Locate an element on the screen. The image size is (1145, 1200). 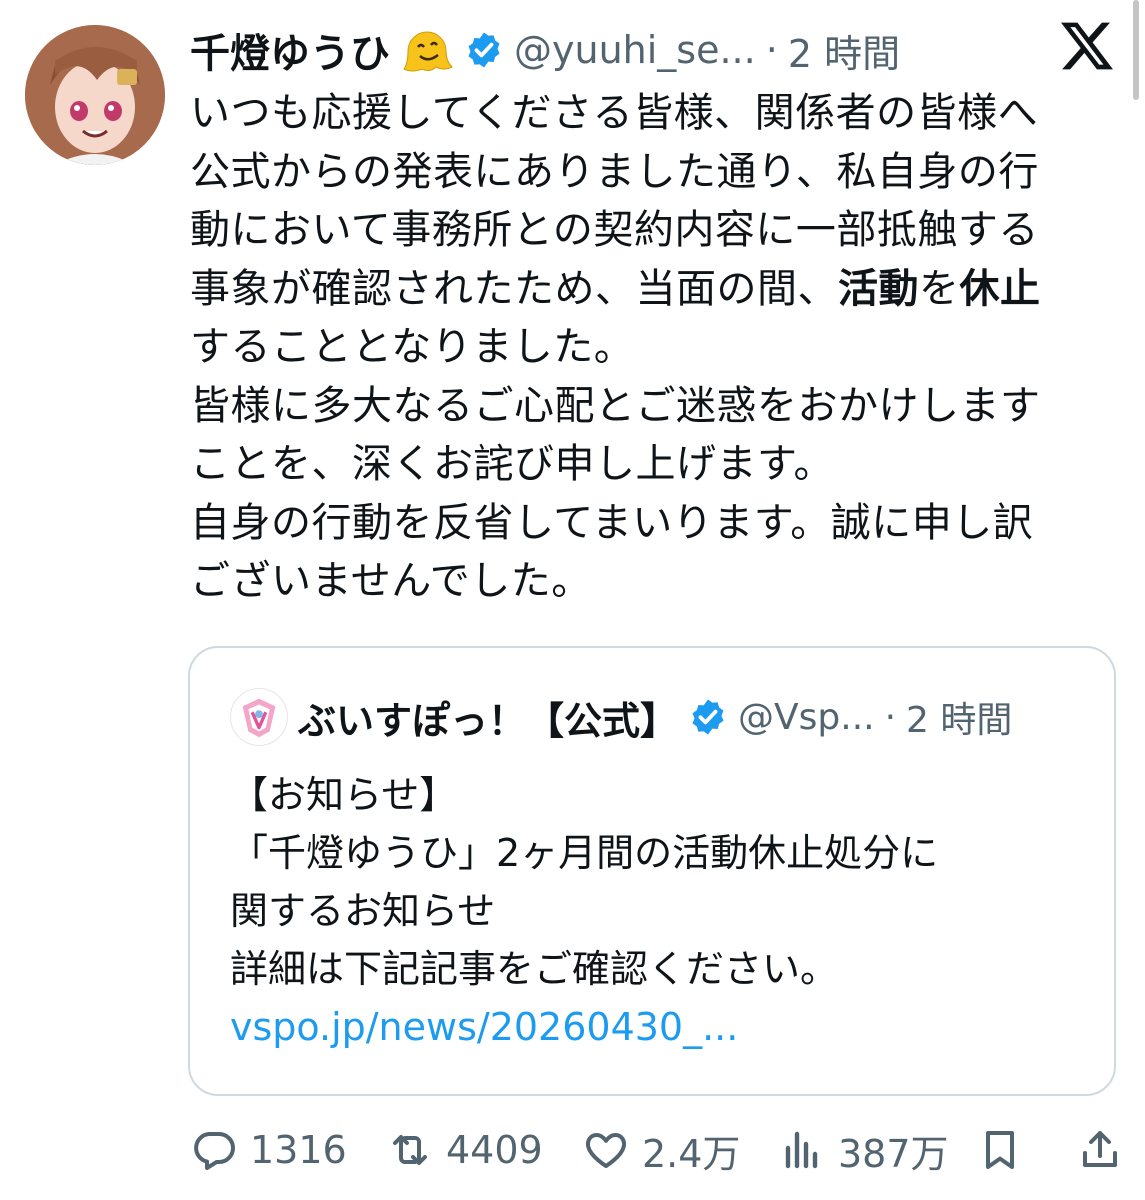
quote-display-name: ぶいすぽっ！【公式】 is located at coordinates (488, 717).